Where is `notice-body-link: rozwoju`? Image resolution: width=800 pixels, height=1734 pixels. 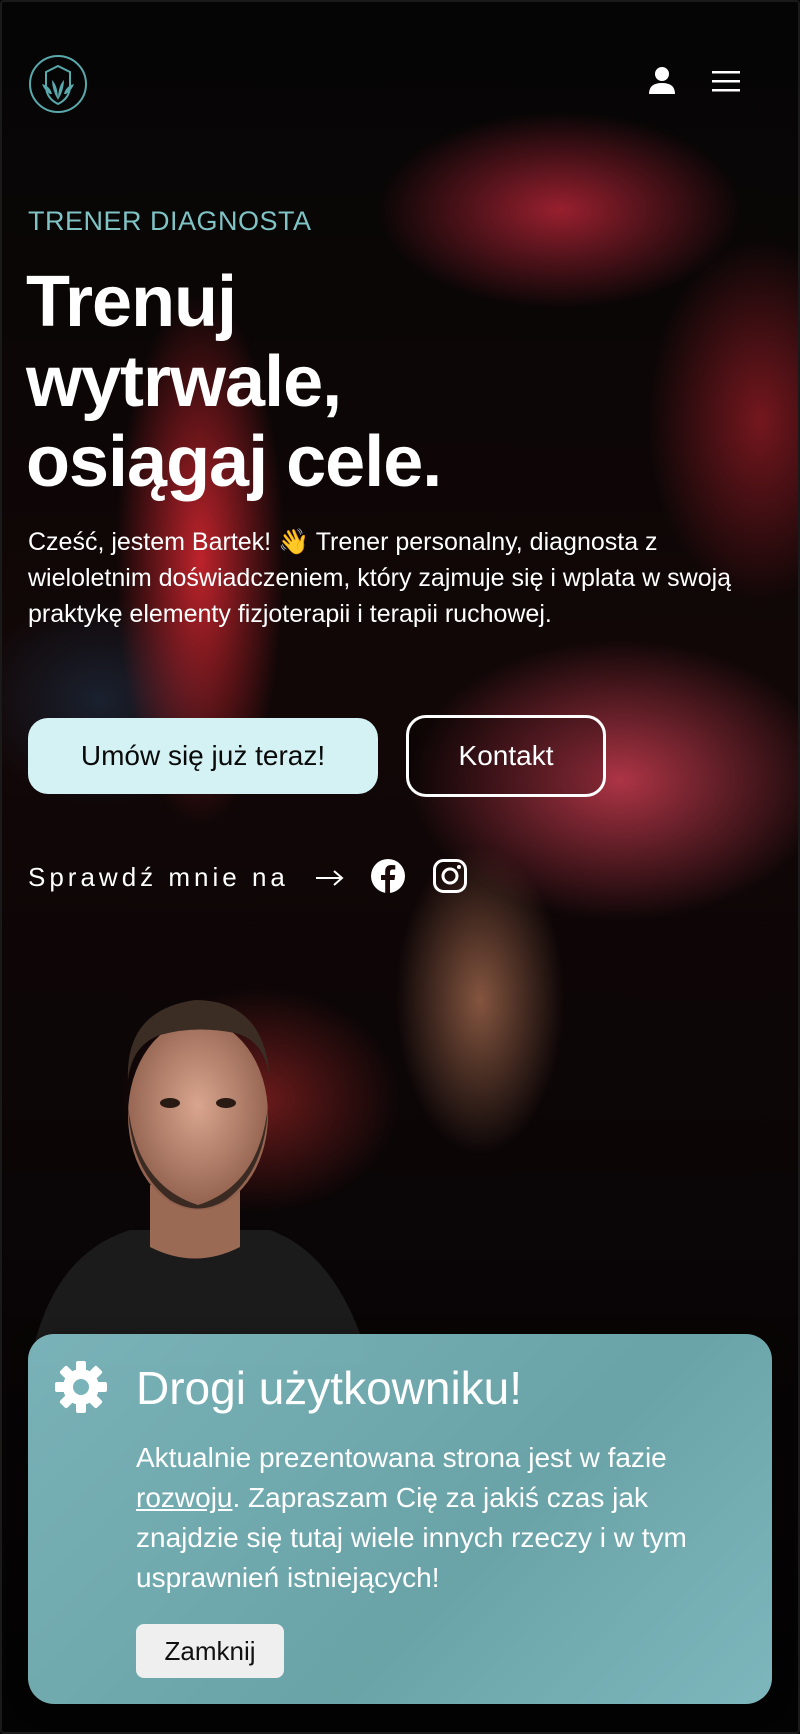
notice-body-link: rozwoju is located at coordinates (184, 1497).